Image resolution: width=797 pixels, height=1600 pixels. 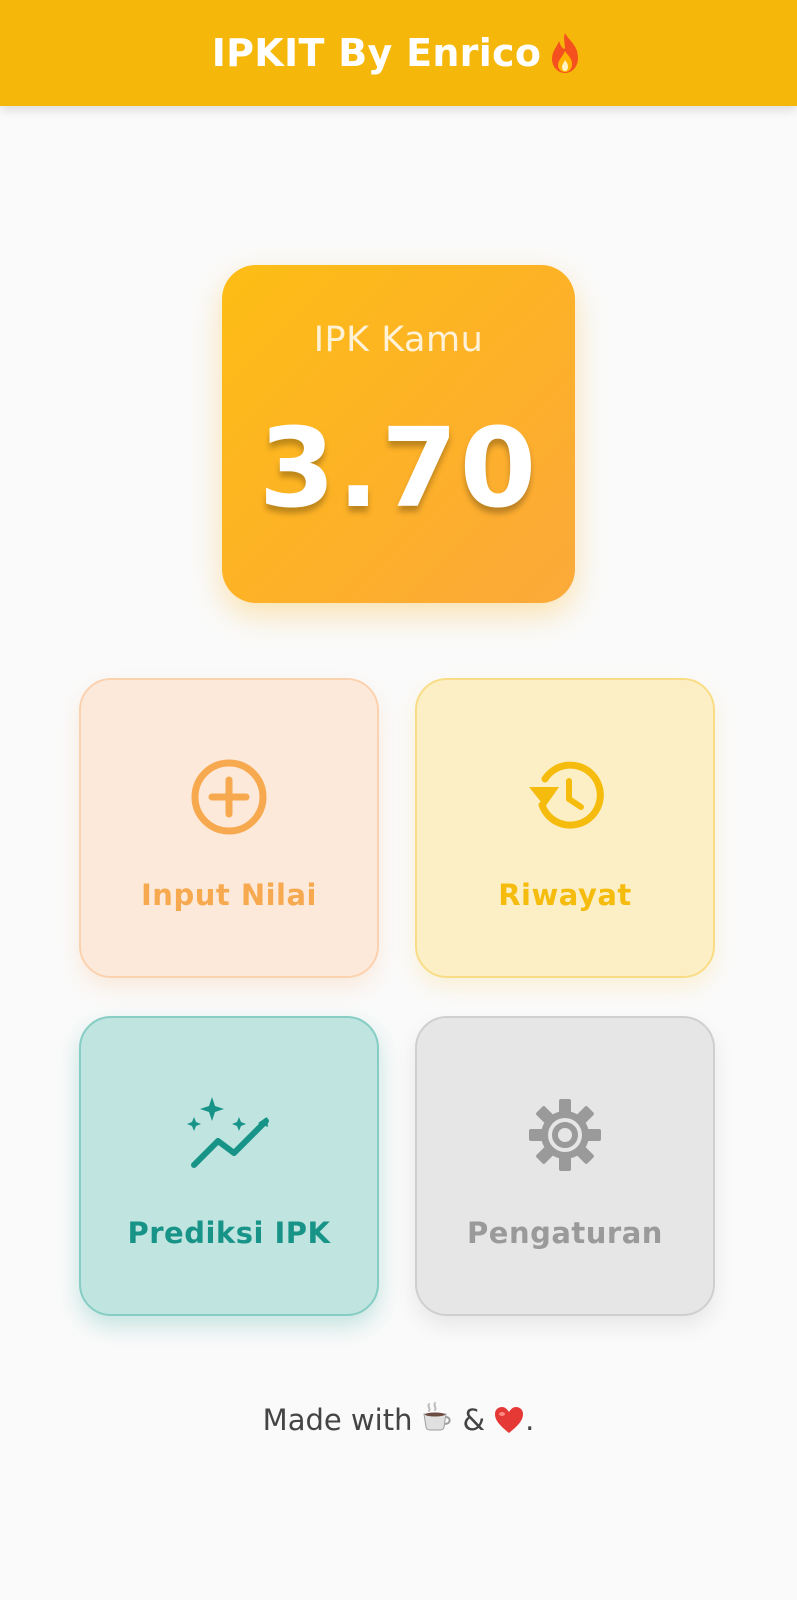 What do you see at coordinates (565, 895) in the screenshot?
I see `riwayat-label: Riwayat` at bounding box center [565, 895].